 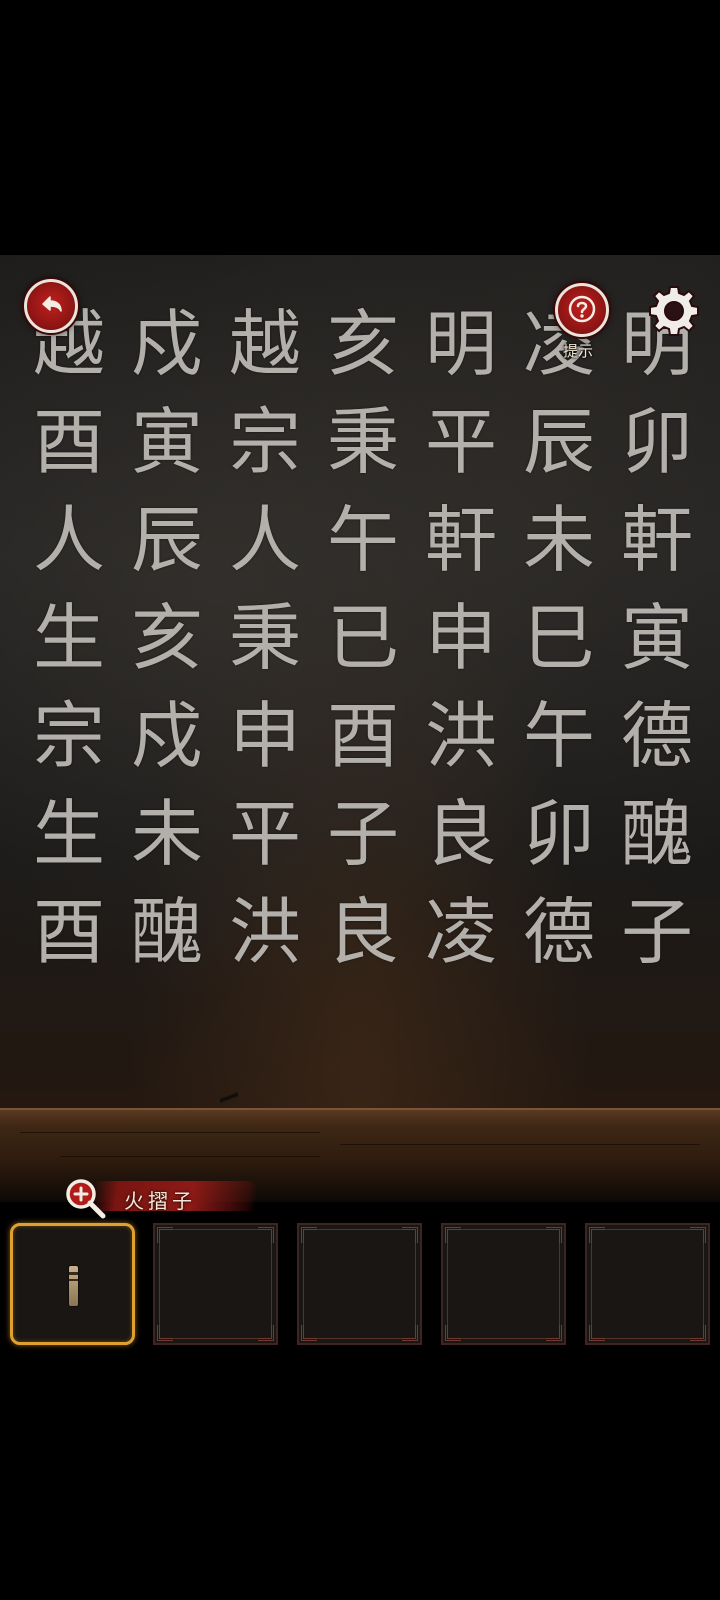 What do you see at coordinates (160, 1201) in the screenshot?
I see `selected-item-name: 火摺子` at bounding box center [160, 1201].